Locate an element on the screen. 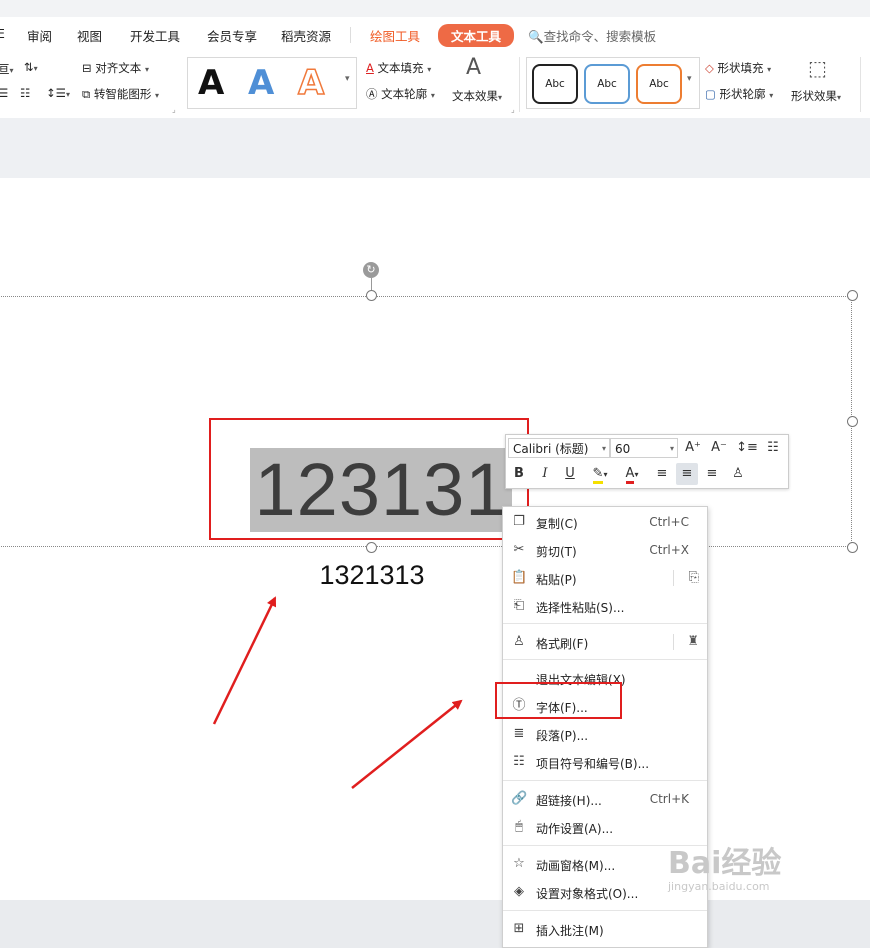 The width and height of the screenshot is (870, 948). arrow-to-text is located at coordinates (244, 660).